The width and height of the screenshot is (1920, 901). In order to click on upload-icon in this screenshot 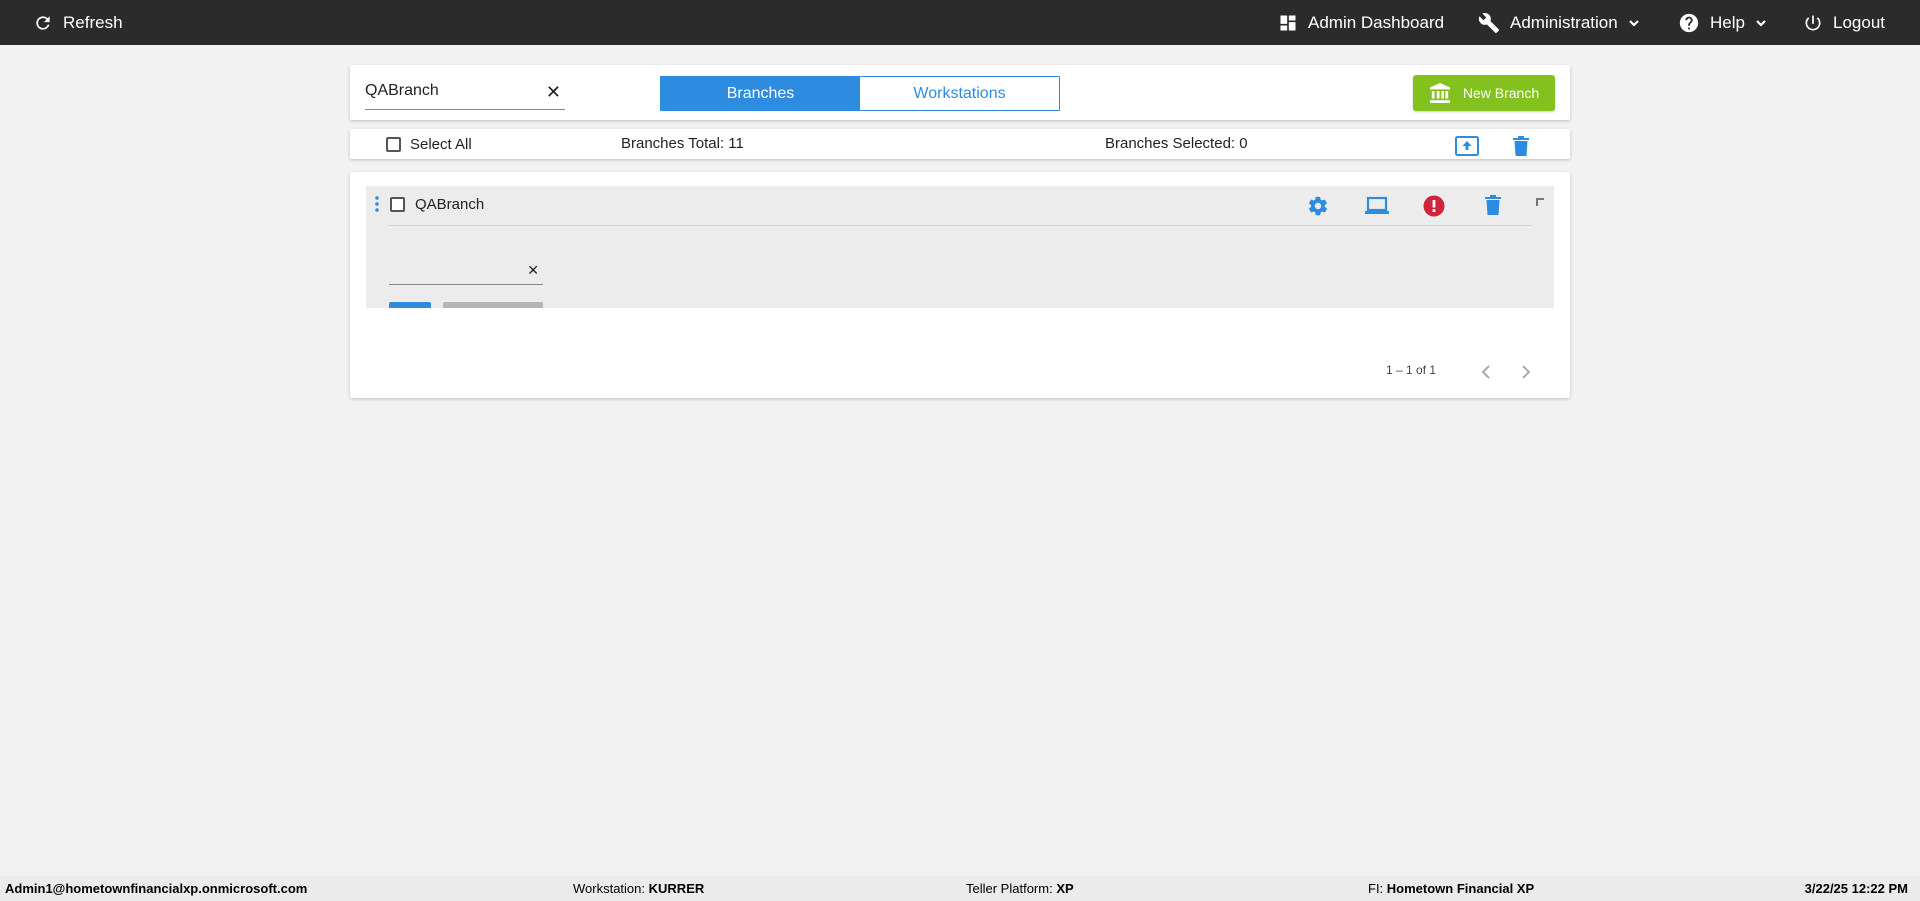, I will do `click(1467, 146)`.